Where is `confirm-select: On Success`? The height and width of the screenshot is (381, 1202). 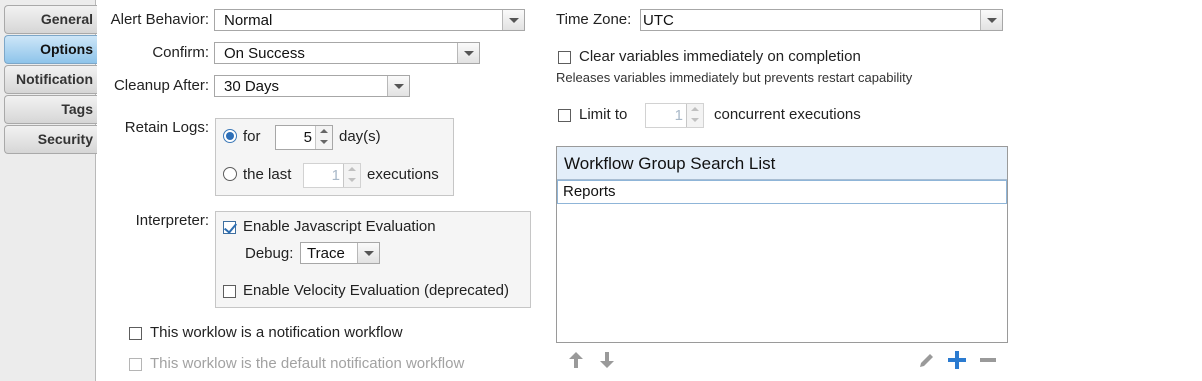 confirm-select: On Success is located at coordinates (347, 53).